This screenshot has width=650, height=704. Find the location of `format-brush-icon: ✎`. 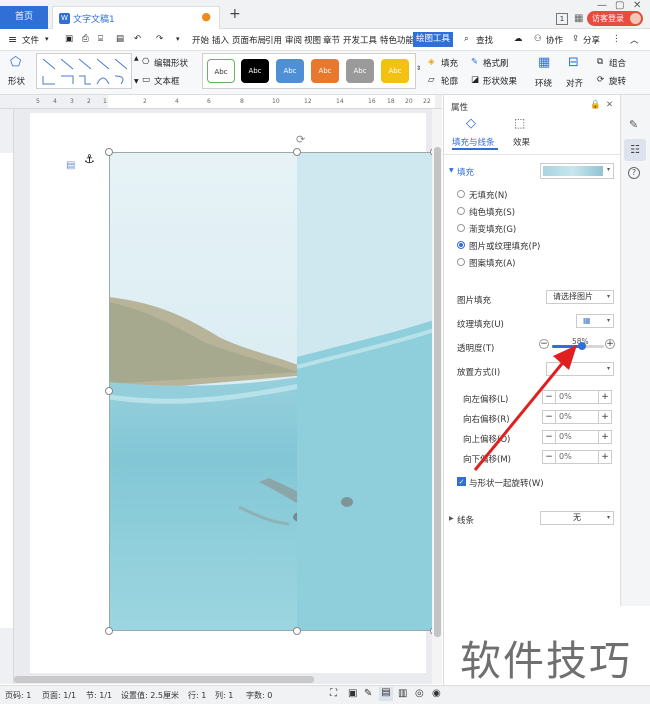

format-brush-icon: ✎ is located at coordinates (474, 62).